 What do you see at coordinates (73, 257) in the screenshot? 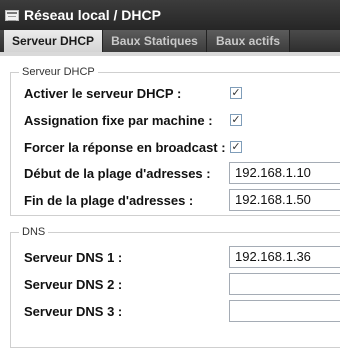
I see `dns1-label: Serveur DNS 1 :` at bounding box center [73, 257].